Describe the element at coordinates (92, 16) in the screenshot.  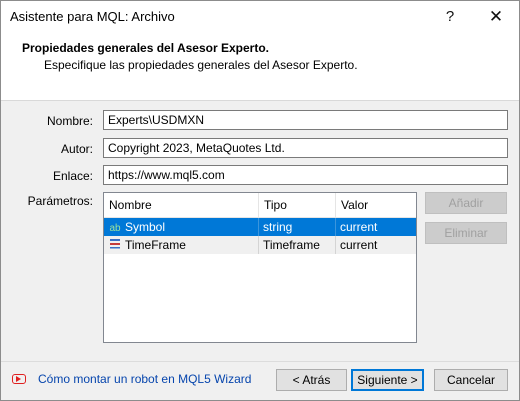
I see `window-title: Asistente para MQL: Archivo` at that location.